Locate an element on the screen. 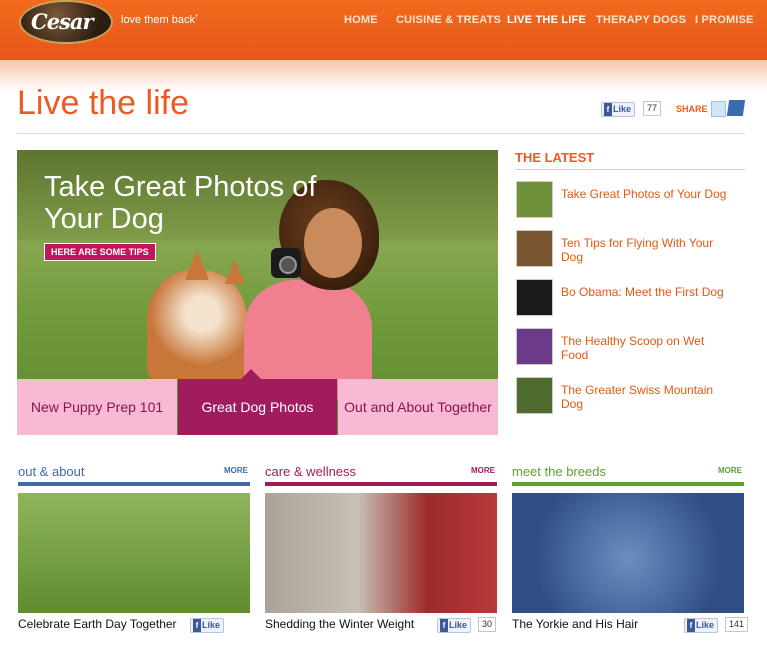  nav-live-the-life: LIVE THE LIFE is located at coordinates (546, 20).